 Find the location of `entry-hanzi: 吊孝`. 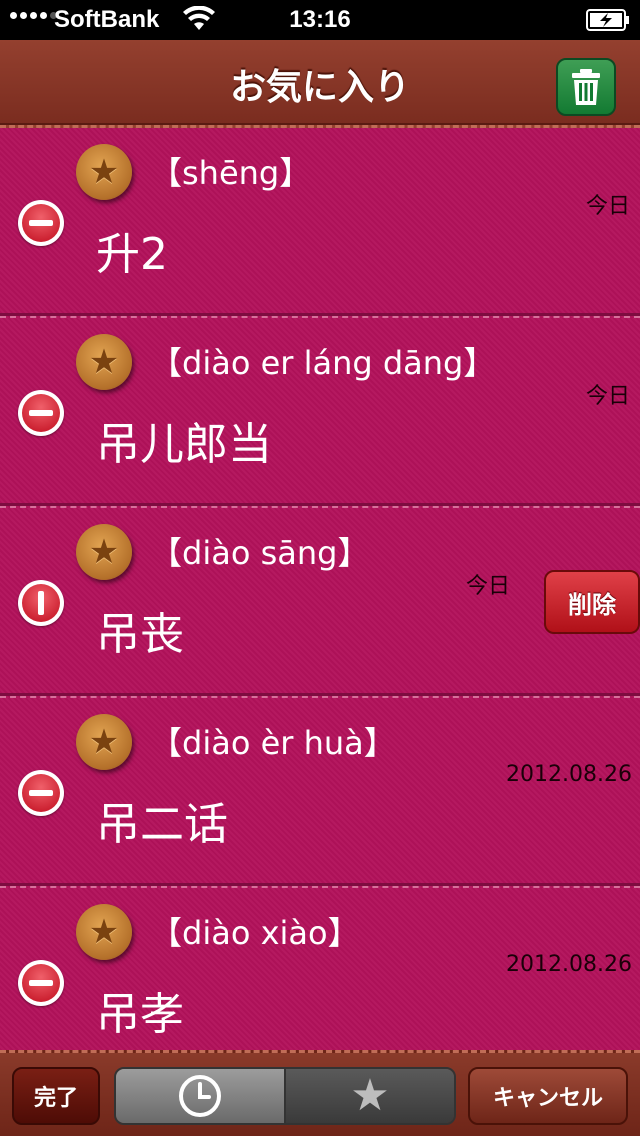

entry-hanzi: 吊孝 is located at coordinates (140, 1014).